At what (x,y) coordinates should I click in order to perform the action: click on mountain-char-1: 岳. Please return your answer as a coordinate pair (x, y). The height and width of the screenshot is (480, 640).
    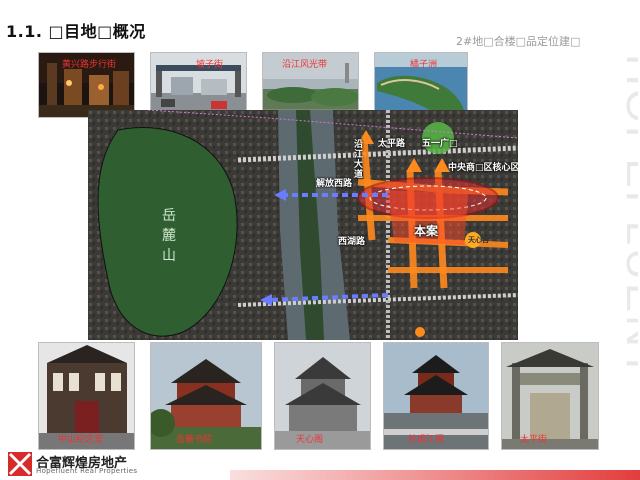
    Looking at the image, I should click on (169, 216).